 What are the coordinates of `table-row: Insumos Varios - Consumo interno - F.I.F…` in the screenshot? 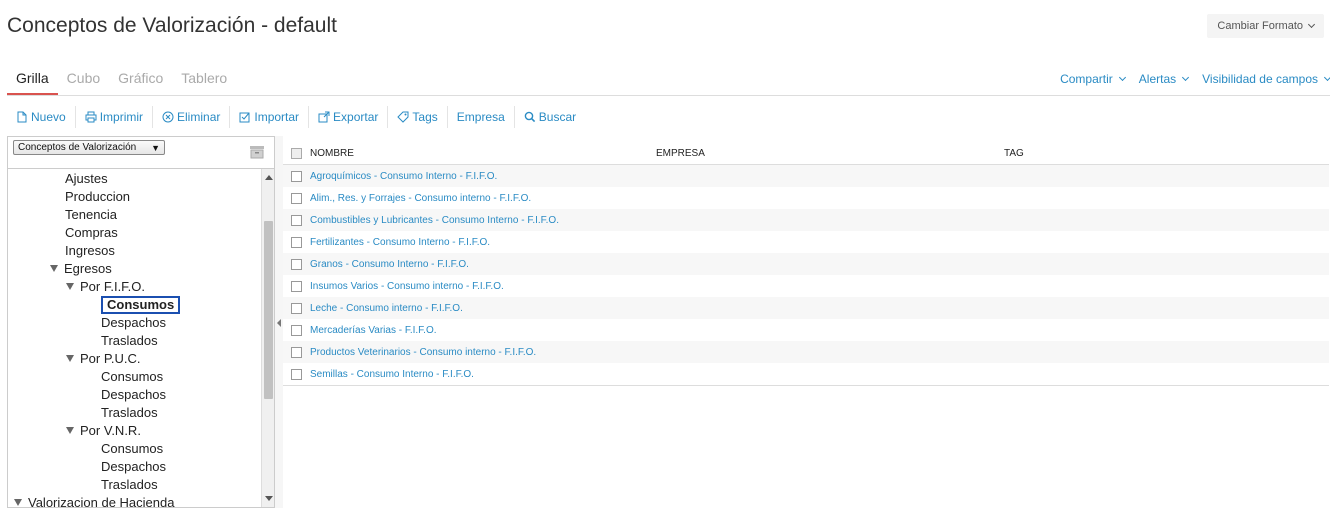 It's located at (806, 286).